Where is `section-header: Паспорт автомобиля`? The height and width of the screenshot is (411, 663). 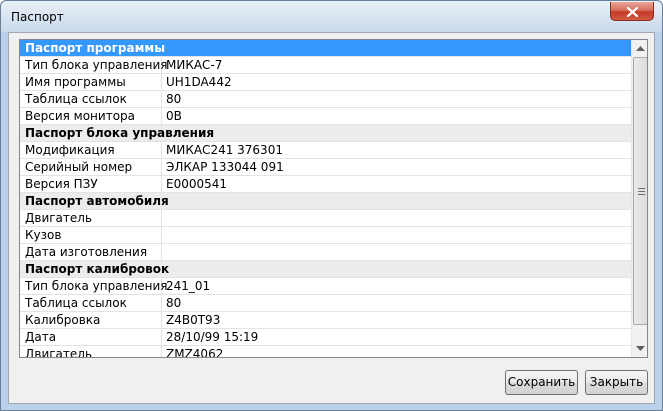
section-header: Паспорт автомобиля is located at coordinates (325, 201).